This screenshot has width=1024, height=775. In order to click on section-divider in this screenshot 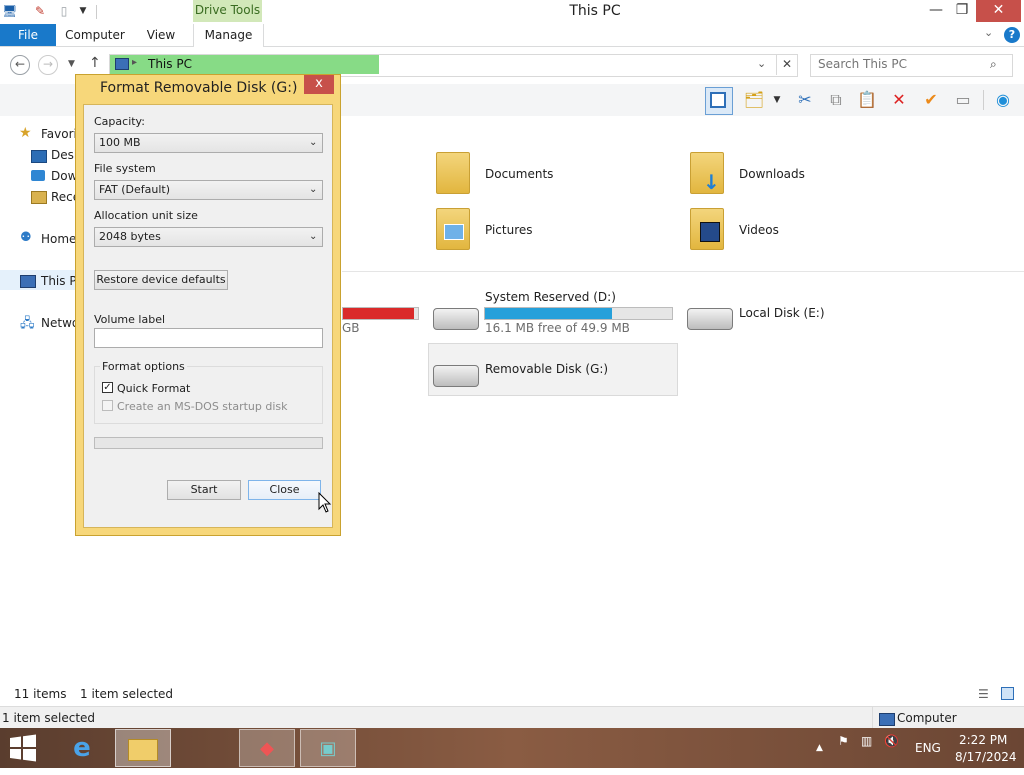, I will do `click(683, 271)`.